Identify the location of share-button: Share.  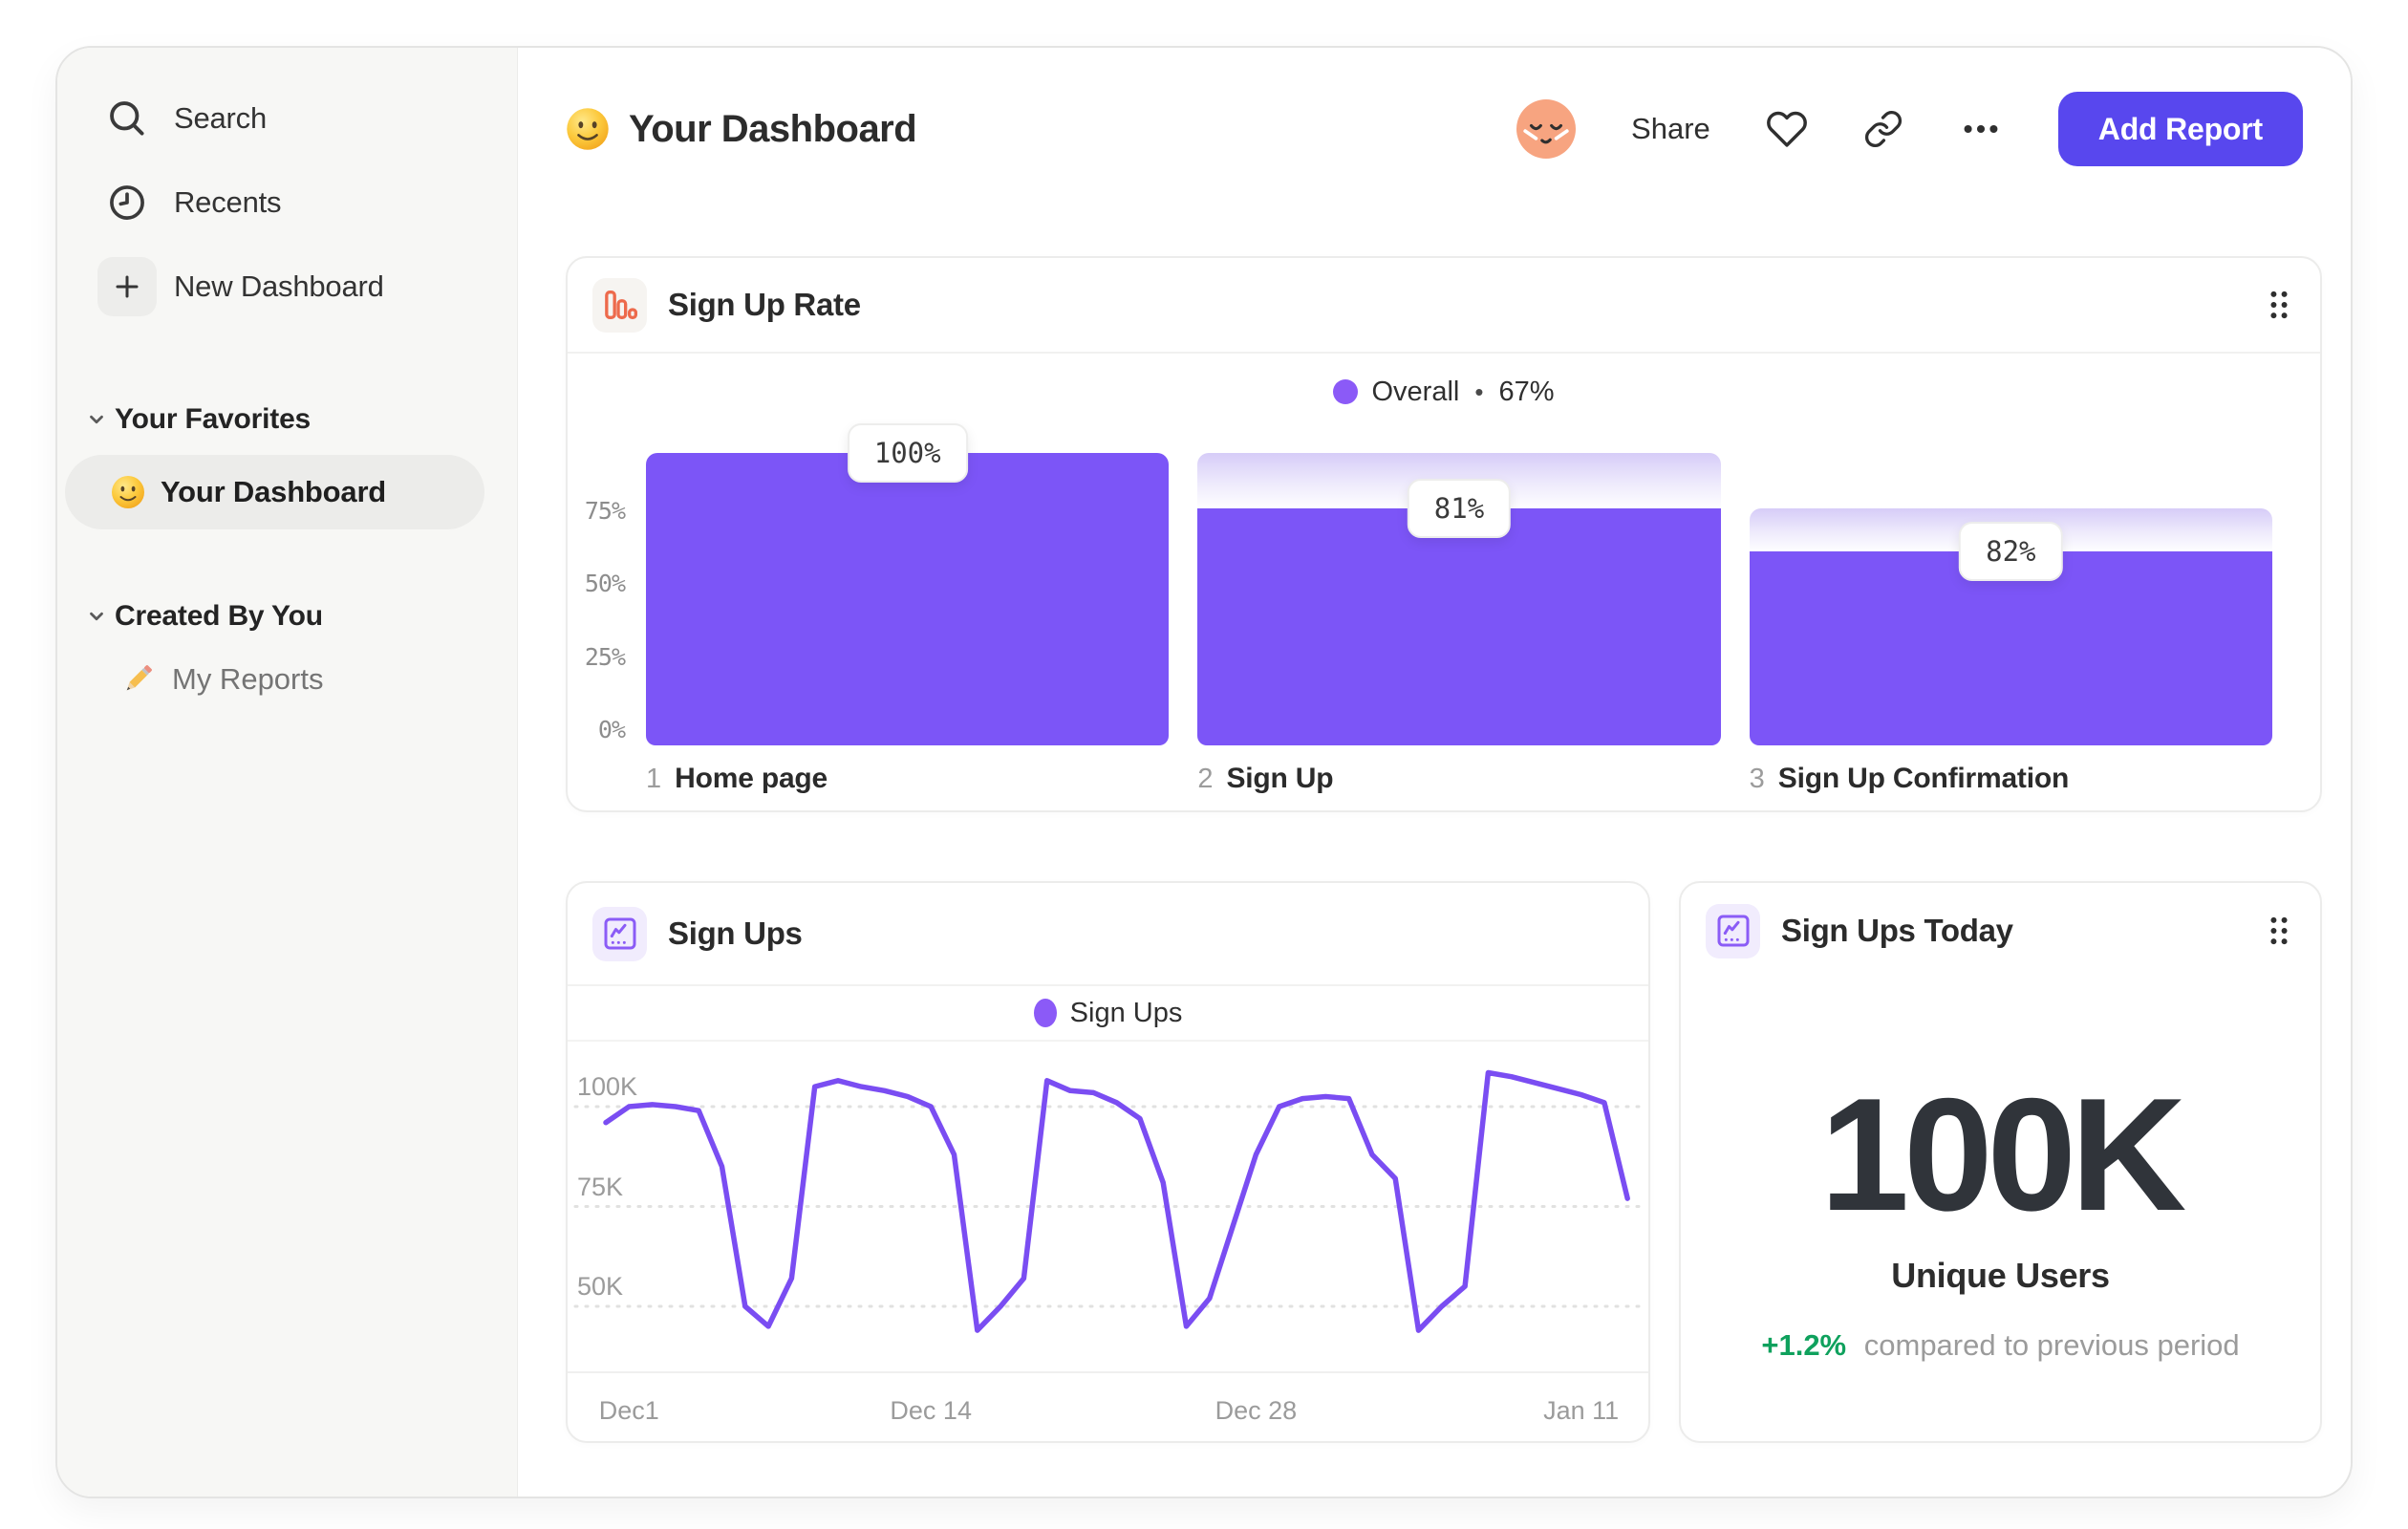
(1671, 129).